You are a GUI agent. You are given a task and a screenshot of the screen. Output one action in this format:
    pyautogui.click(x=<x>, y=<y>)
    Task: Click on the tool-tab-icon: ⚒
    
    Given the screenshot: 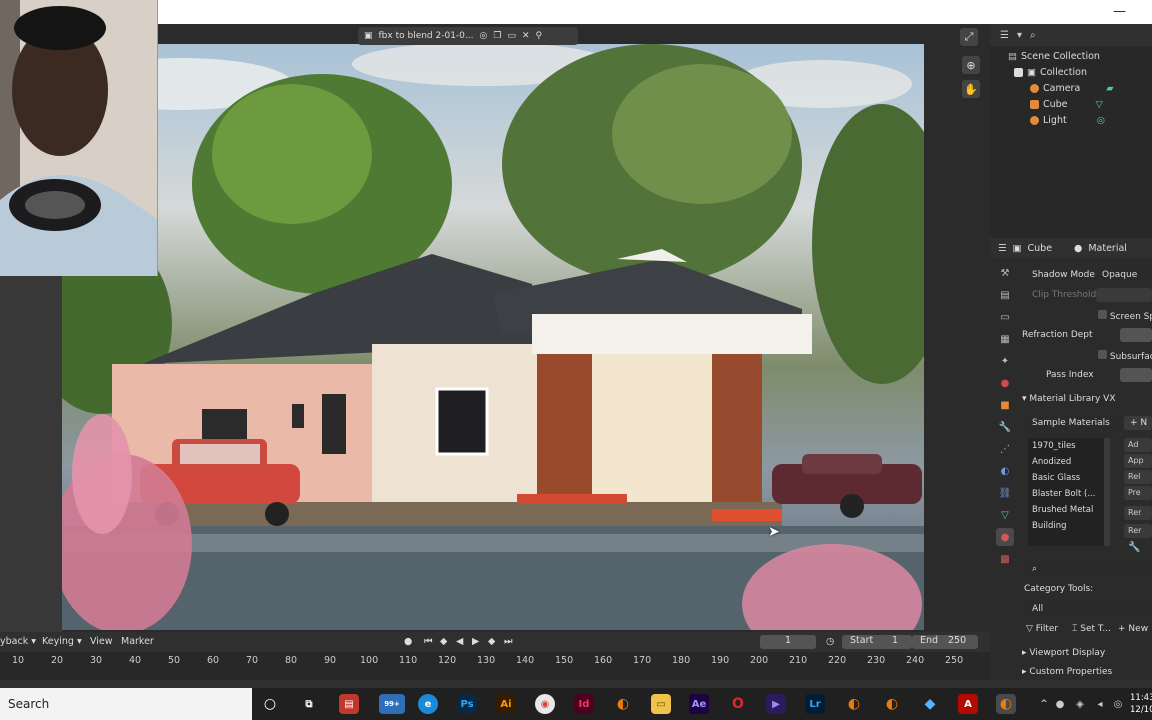 What is the action you would take?
    pyautogui.click(x=1005, y=273)
    